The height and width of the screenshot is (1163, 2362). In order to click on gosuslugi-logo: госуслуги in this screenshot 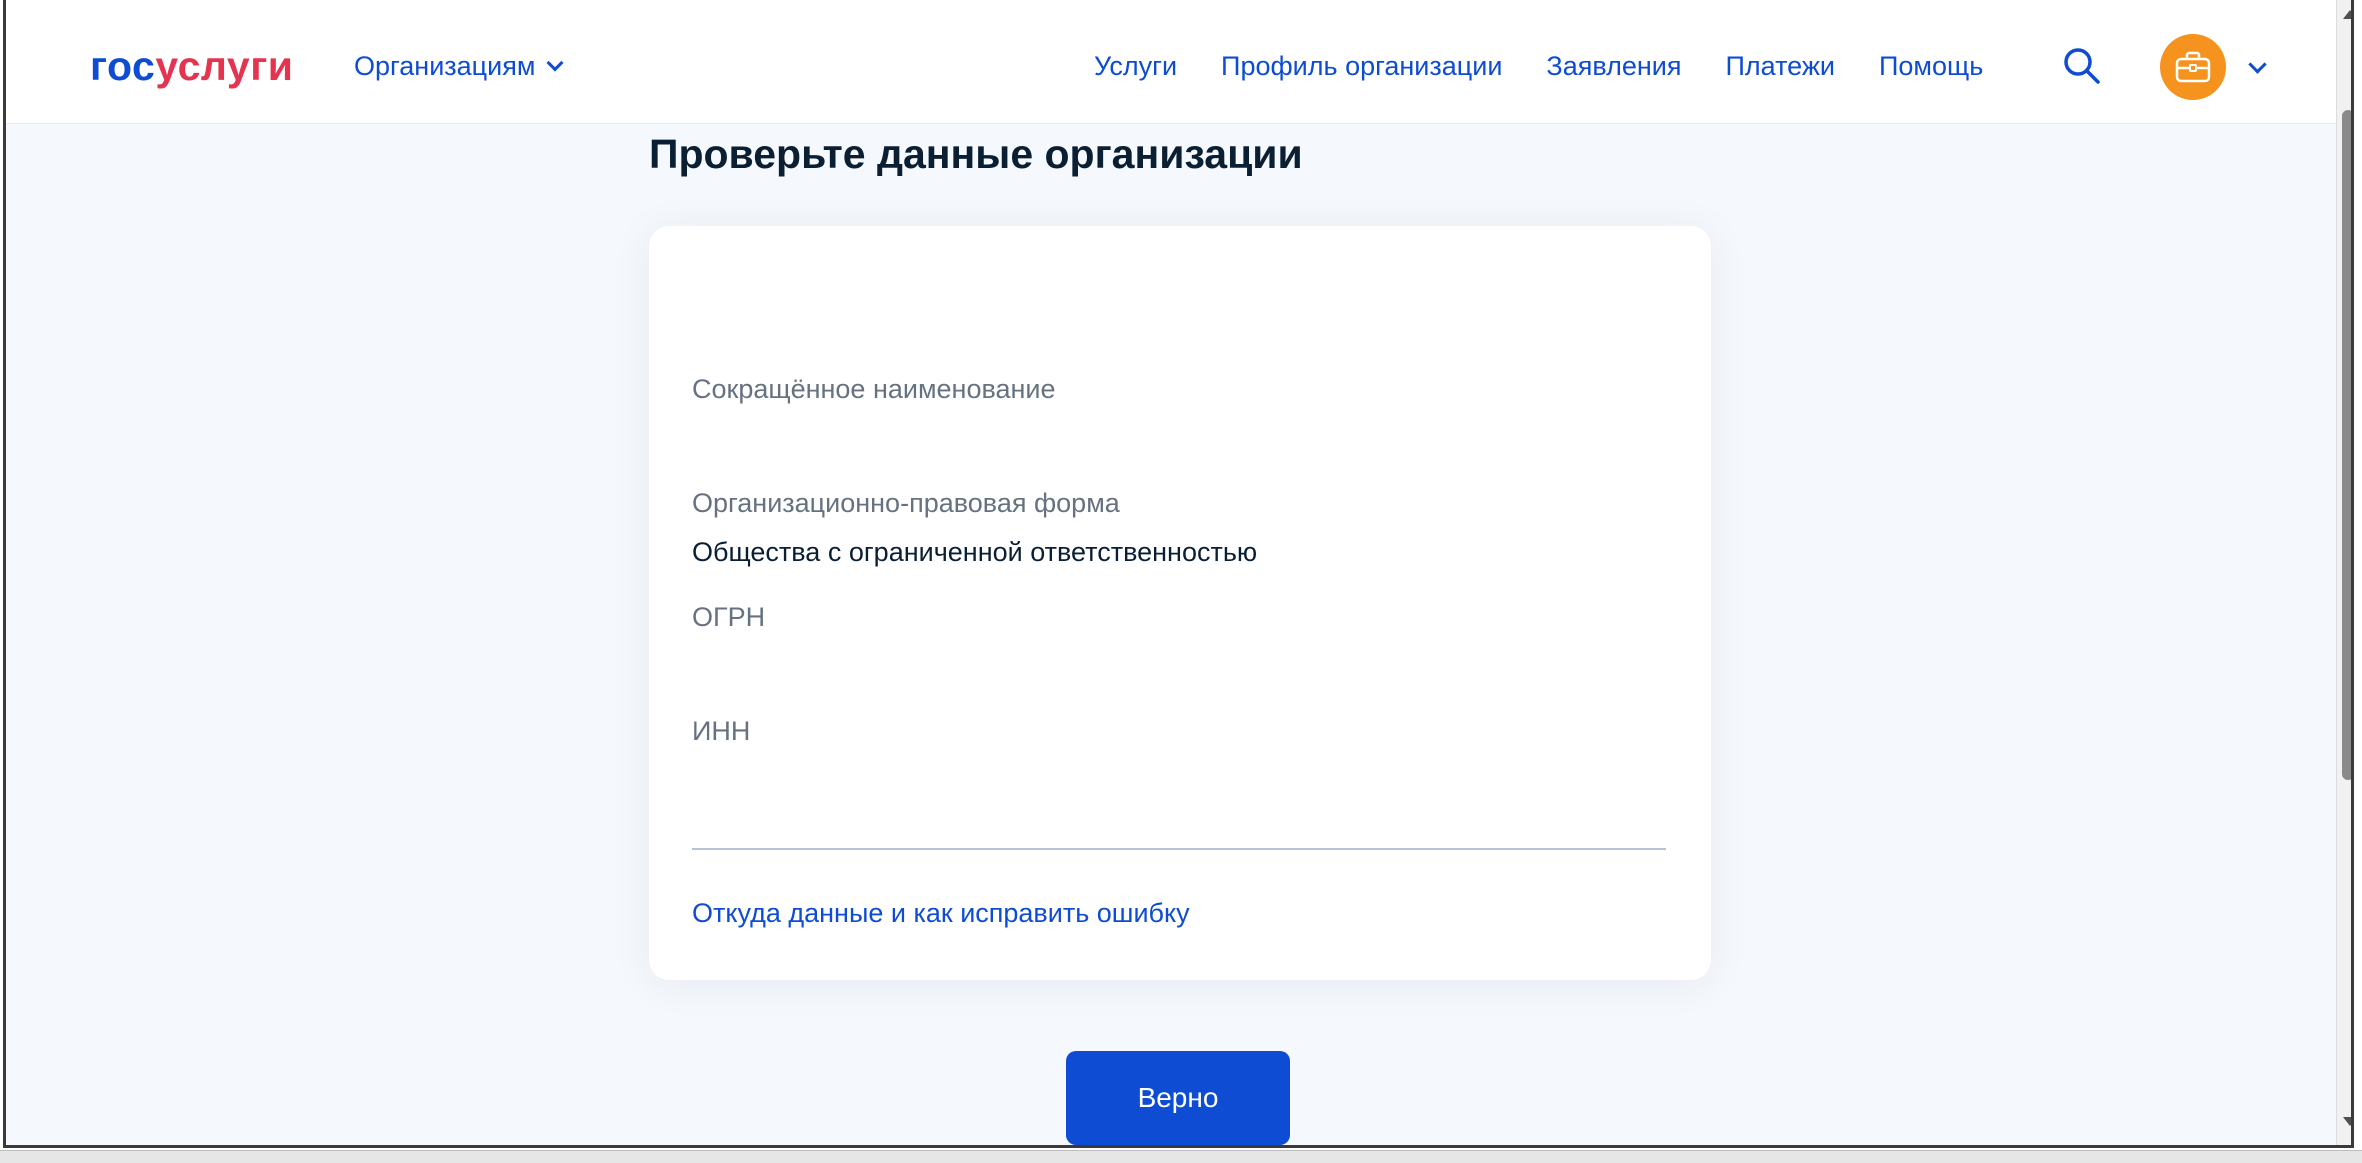, I will do `click(192, 66)`.